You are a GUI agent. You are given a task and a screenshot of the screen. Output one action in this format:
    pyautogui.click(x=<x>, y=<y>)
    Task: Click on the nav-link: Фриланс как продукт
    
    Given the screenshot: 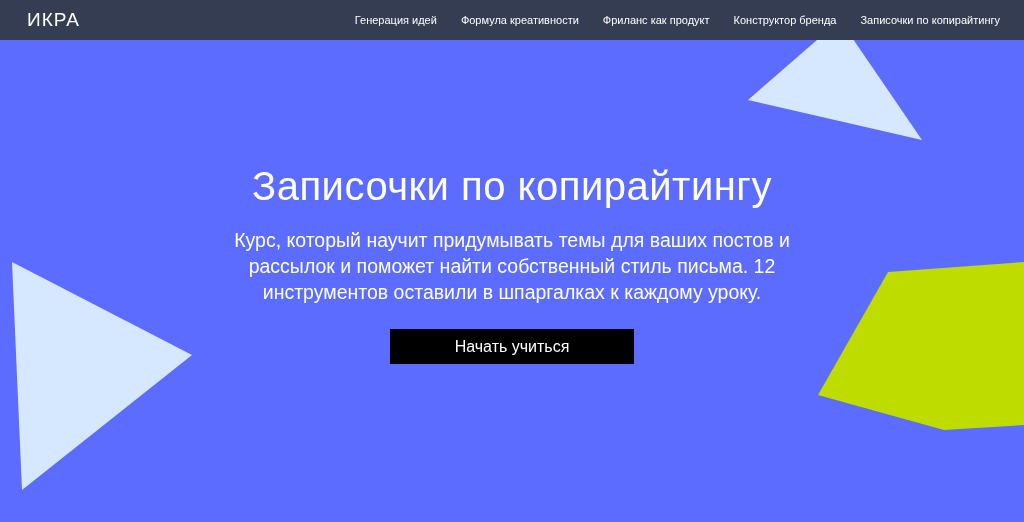 What is the action you would take?
    pyautogui.click(x=656, y=20)
    